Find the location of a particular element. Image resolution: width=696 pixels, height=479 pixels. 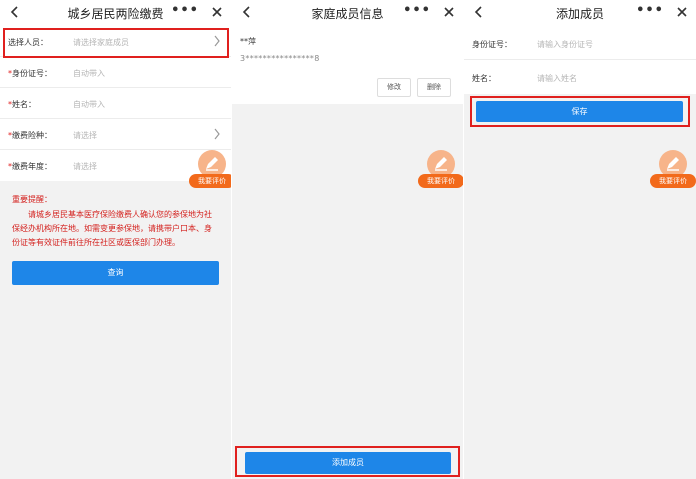

id-number-input: 身份证号： 请输入身份证号 is located at coordinates (580, 43).